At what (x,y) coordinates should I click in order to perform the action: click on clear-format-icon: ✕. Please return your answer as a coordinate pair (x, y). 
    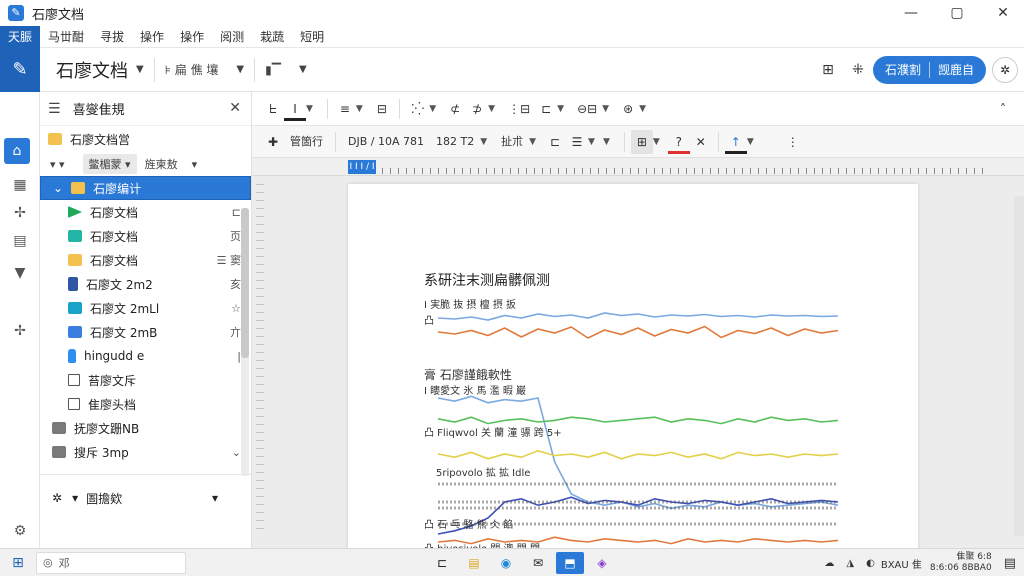
    Looking at the image, I should click on (701, 142).